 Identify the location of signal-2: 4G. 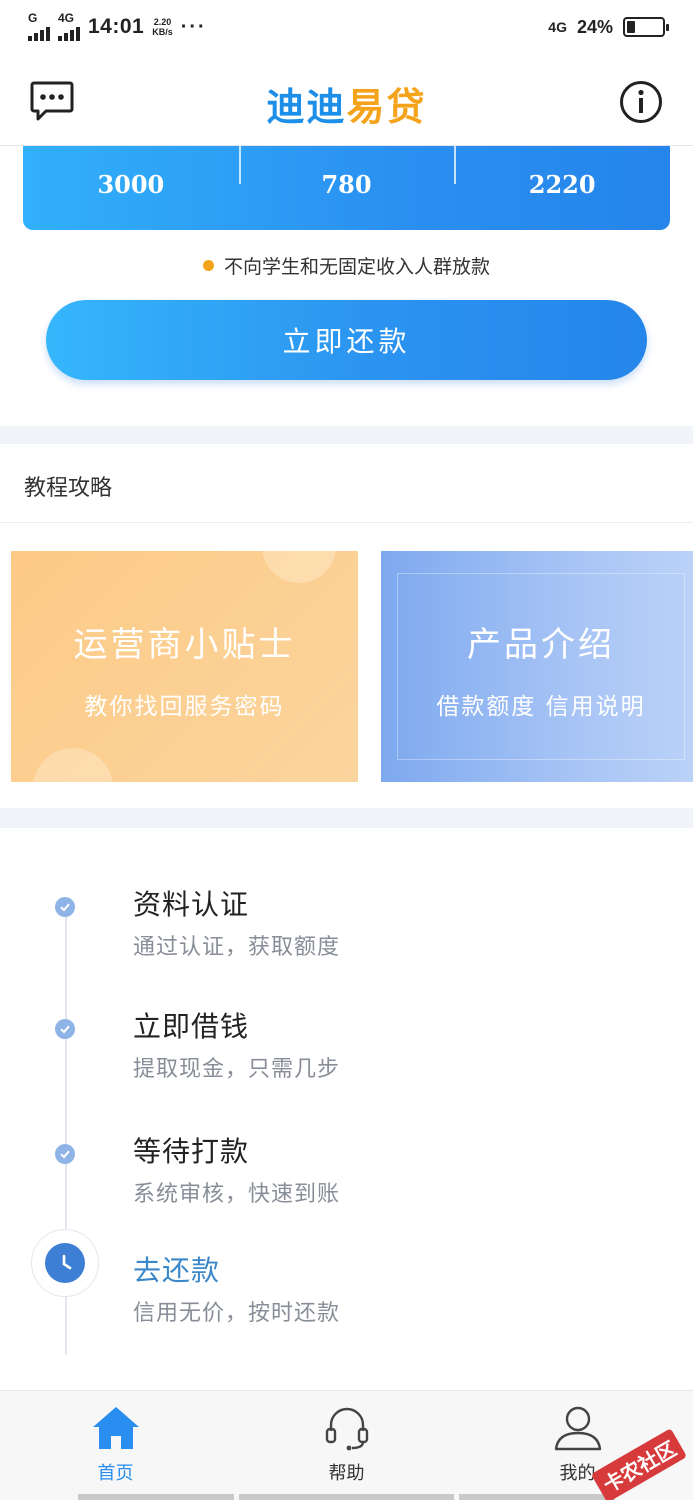
(69, 26).